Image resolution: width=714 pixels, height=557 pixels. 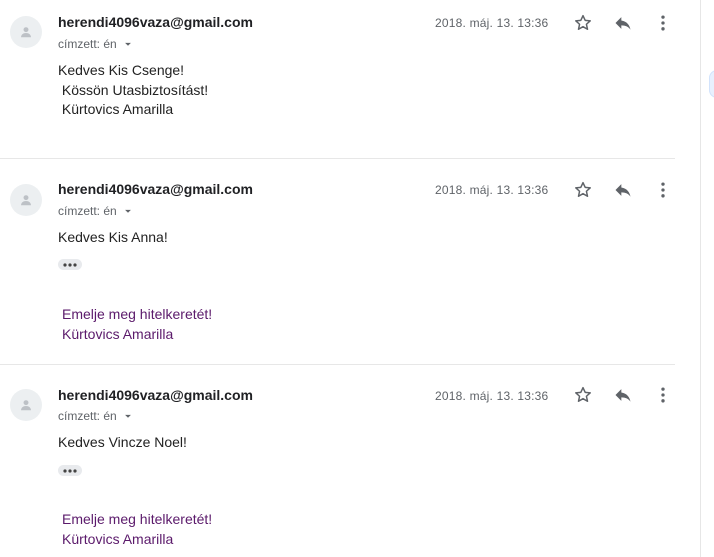 What do you see at coordinates (711, 84) in the screenshot?
I see `side-panel-handle` at bounding box center [711, 84].